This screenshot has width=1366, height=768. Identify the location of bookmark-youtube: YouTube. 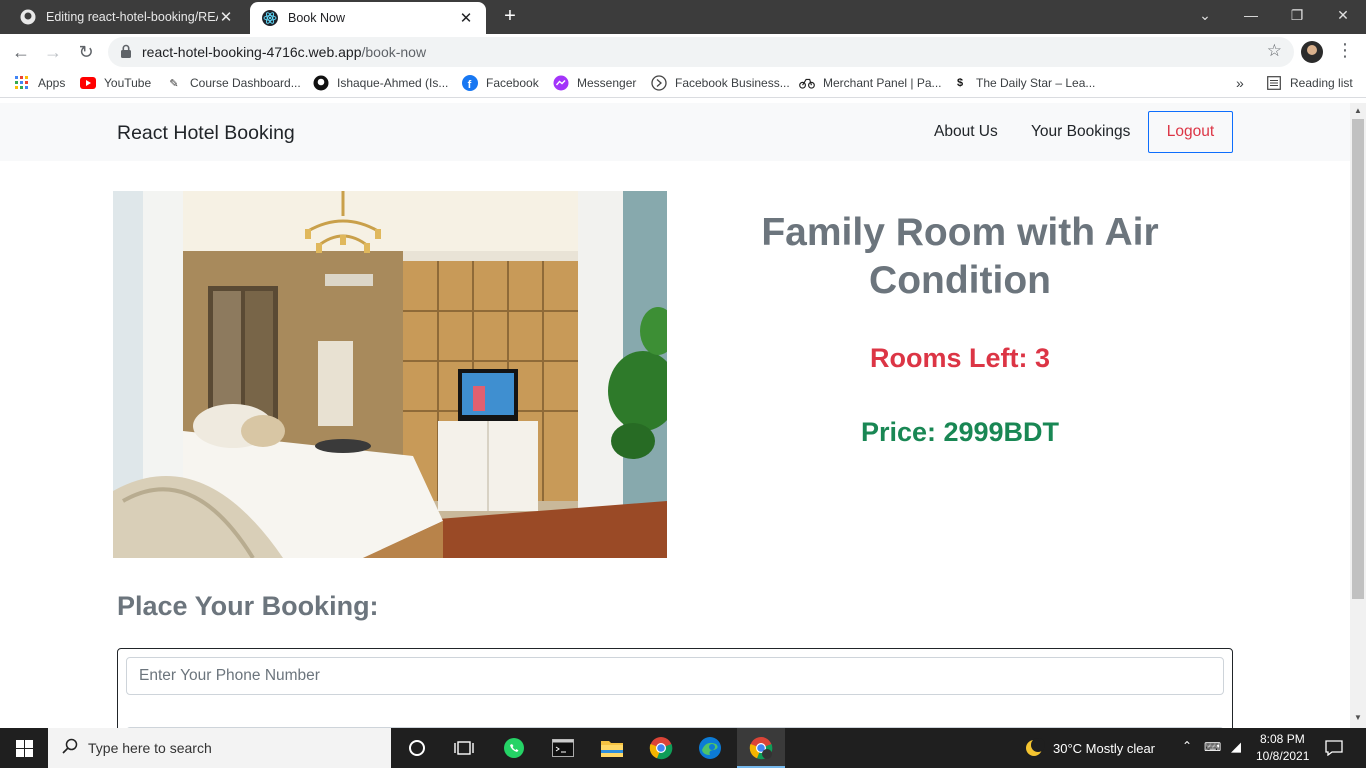
(115, 83).